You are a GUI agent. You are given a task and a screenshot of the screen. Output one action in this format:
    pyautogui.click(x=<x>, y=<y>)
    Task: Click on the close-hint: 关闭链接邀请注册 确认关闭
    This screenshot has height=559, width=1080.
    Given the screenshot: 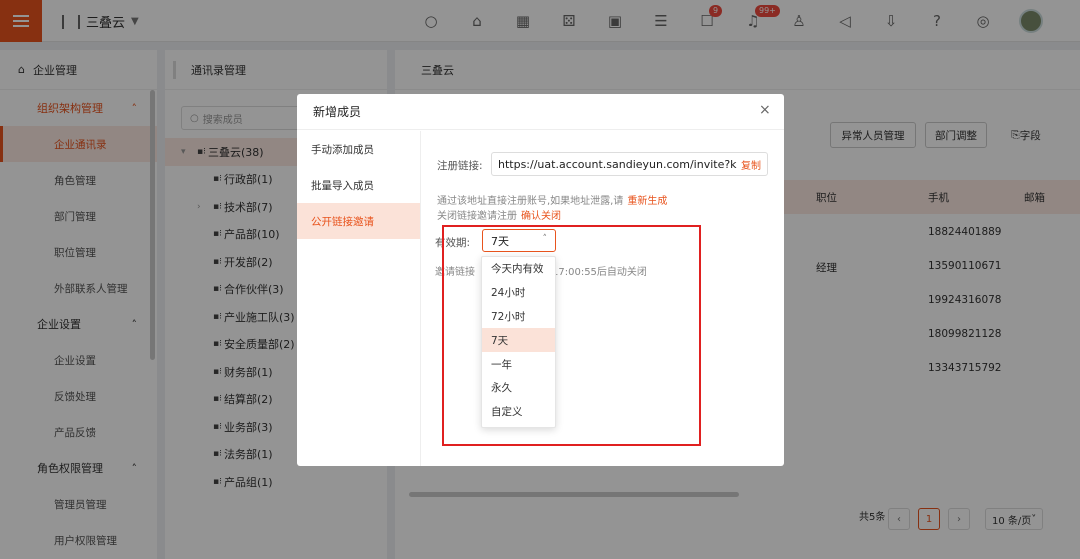 What is the action you would take?
    pyautogui.click(x=499, y=216)
    